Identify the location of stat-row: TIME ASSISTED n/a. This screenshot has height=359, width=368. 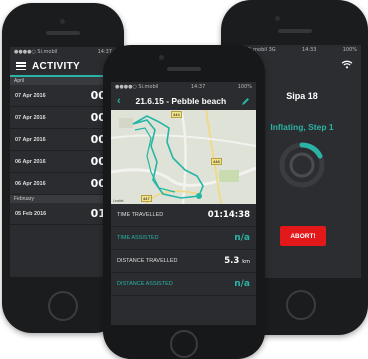
(183, 238).